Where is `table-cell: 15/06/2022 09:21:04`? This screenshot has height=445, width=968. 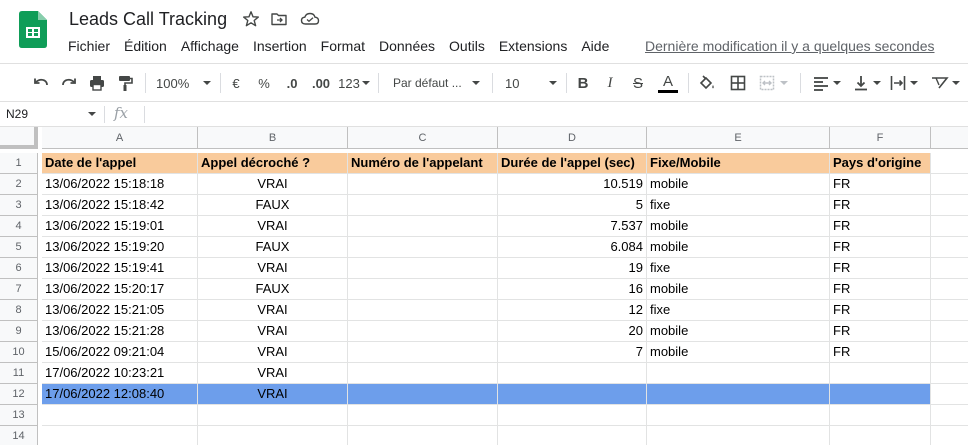
table-cell: 15/06/2022 09:21:04 is located at coordinates (120, 352).